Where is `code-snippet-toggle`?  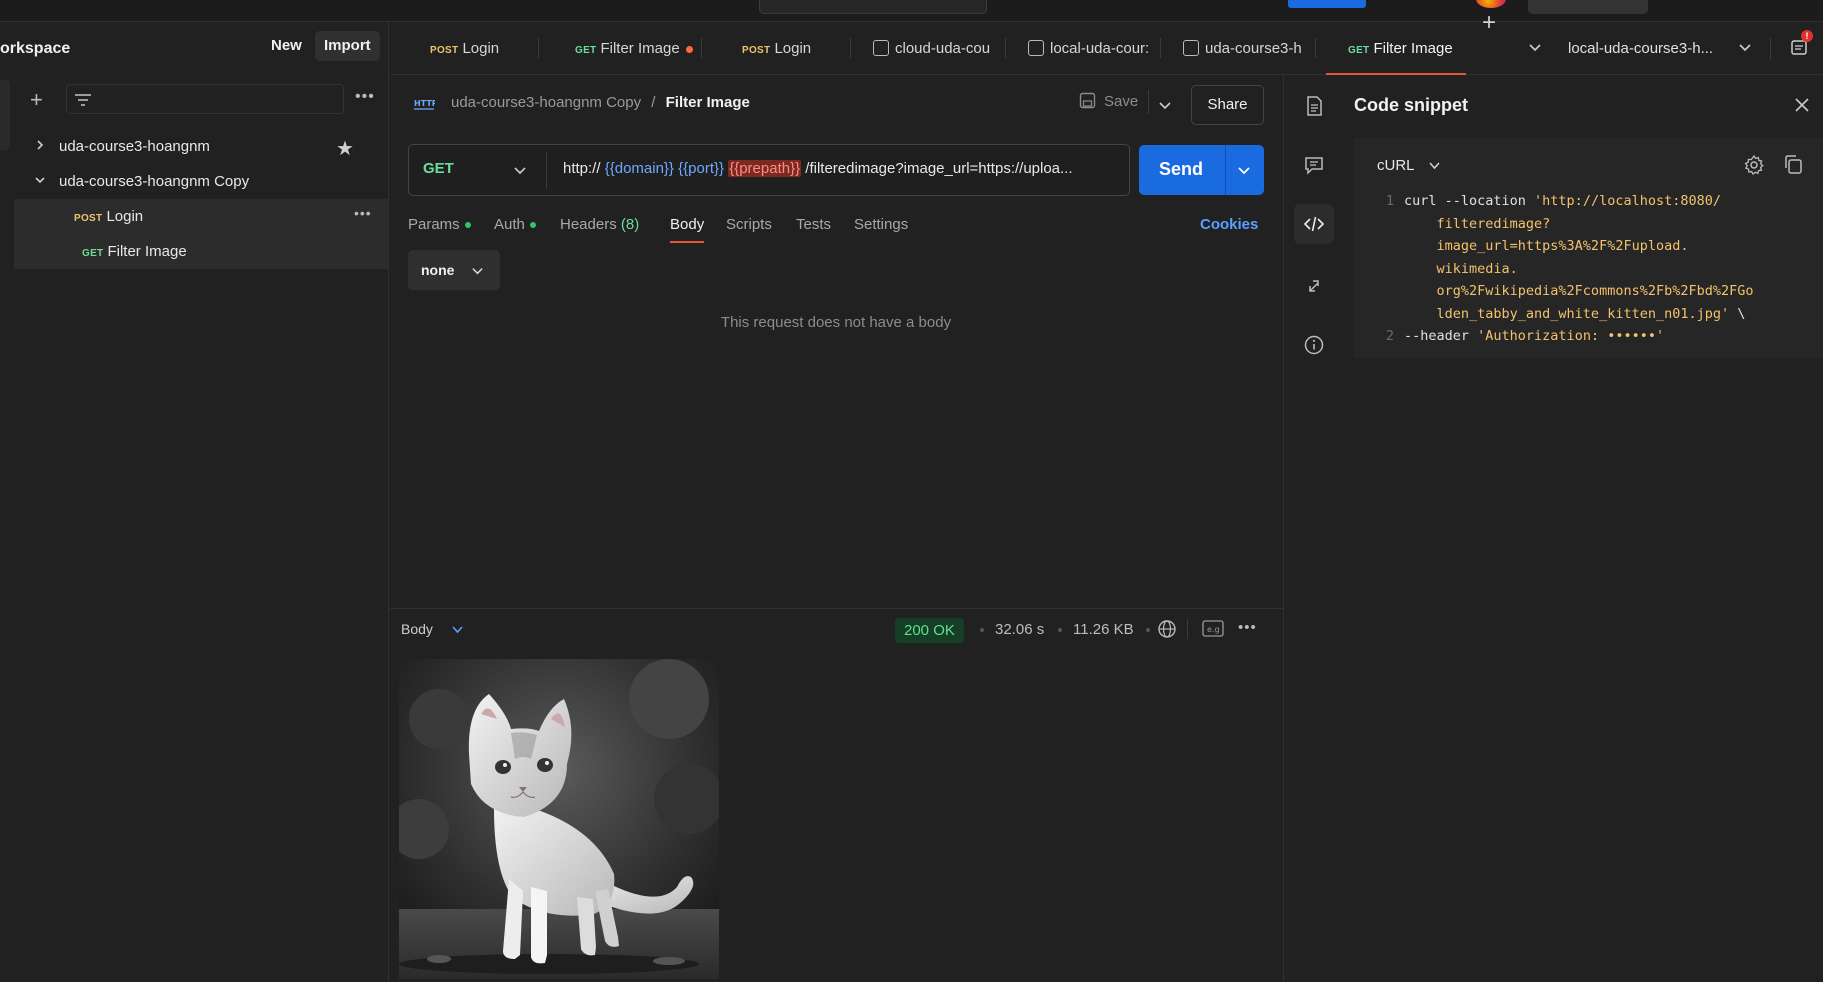
code-snippet-toggle is located at coordinates (1314, 224).